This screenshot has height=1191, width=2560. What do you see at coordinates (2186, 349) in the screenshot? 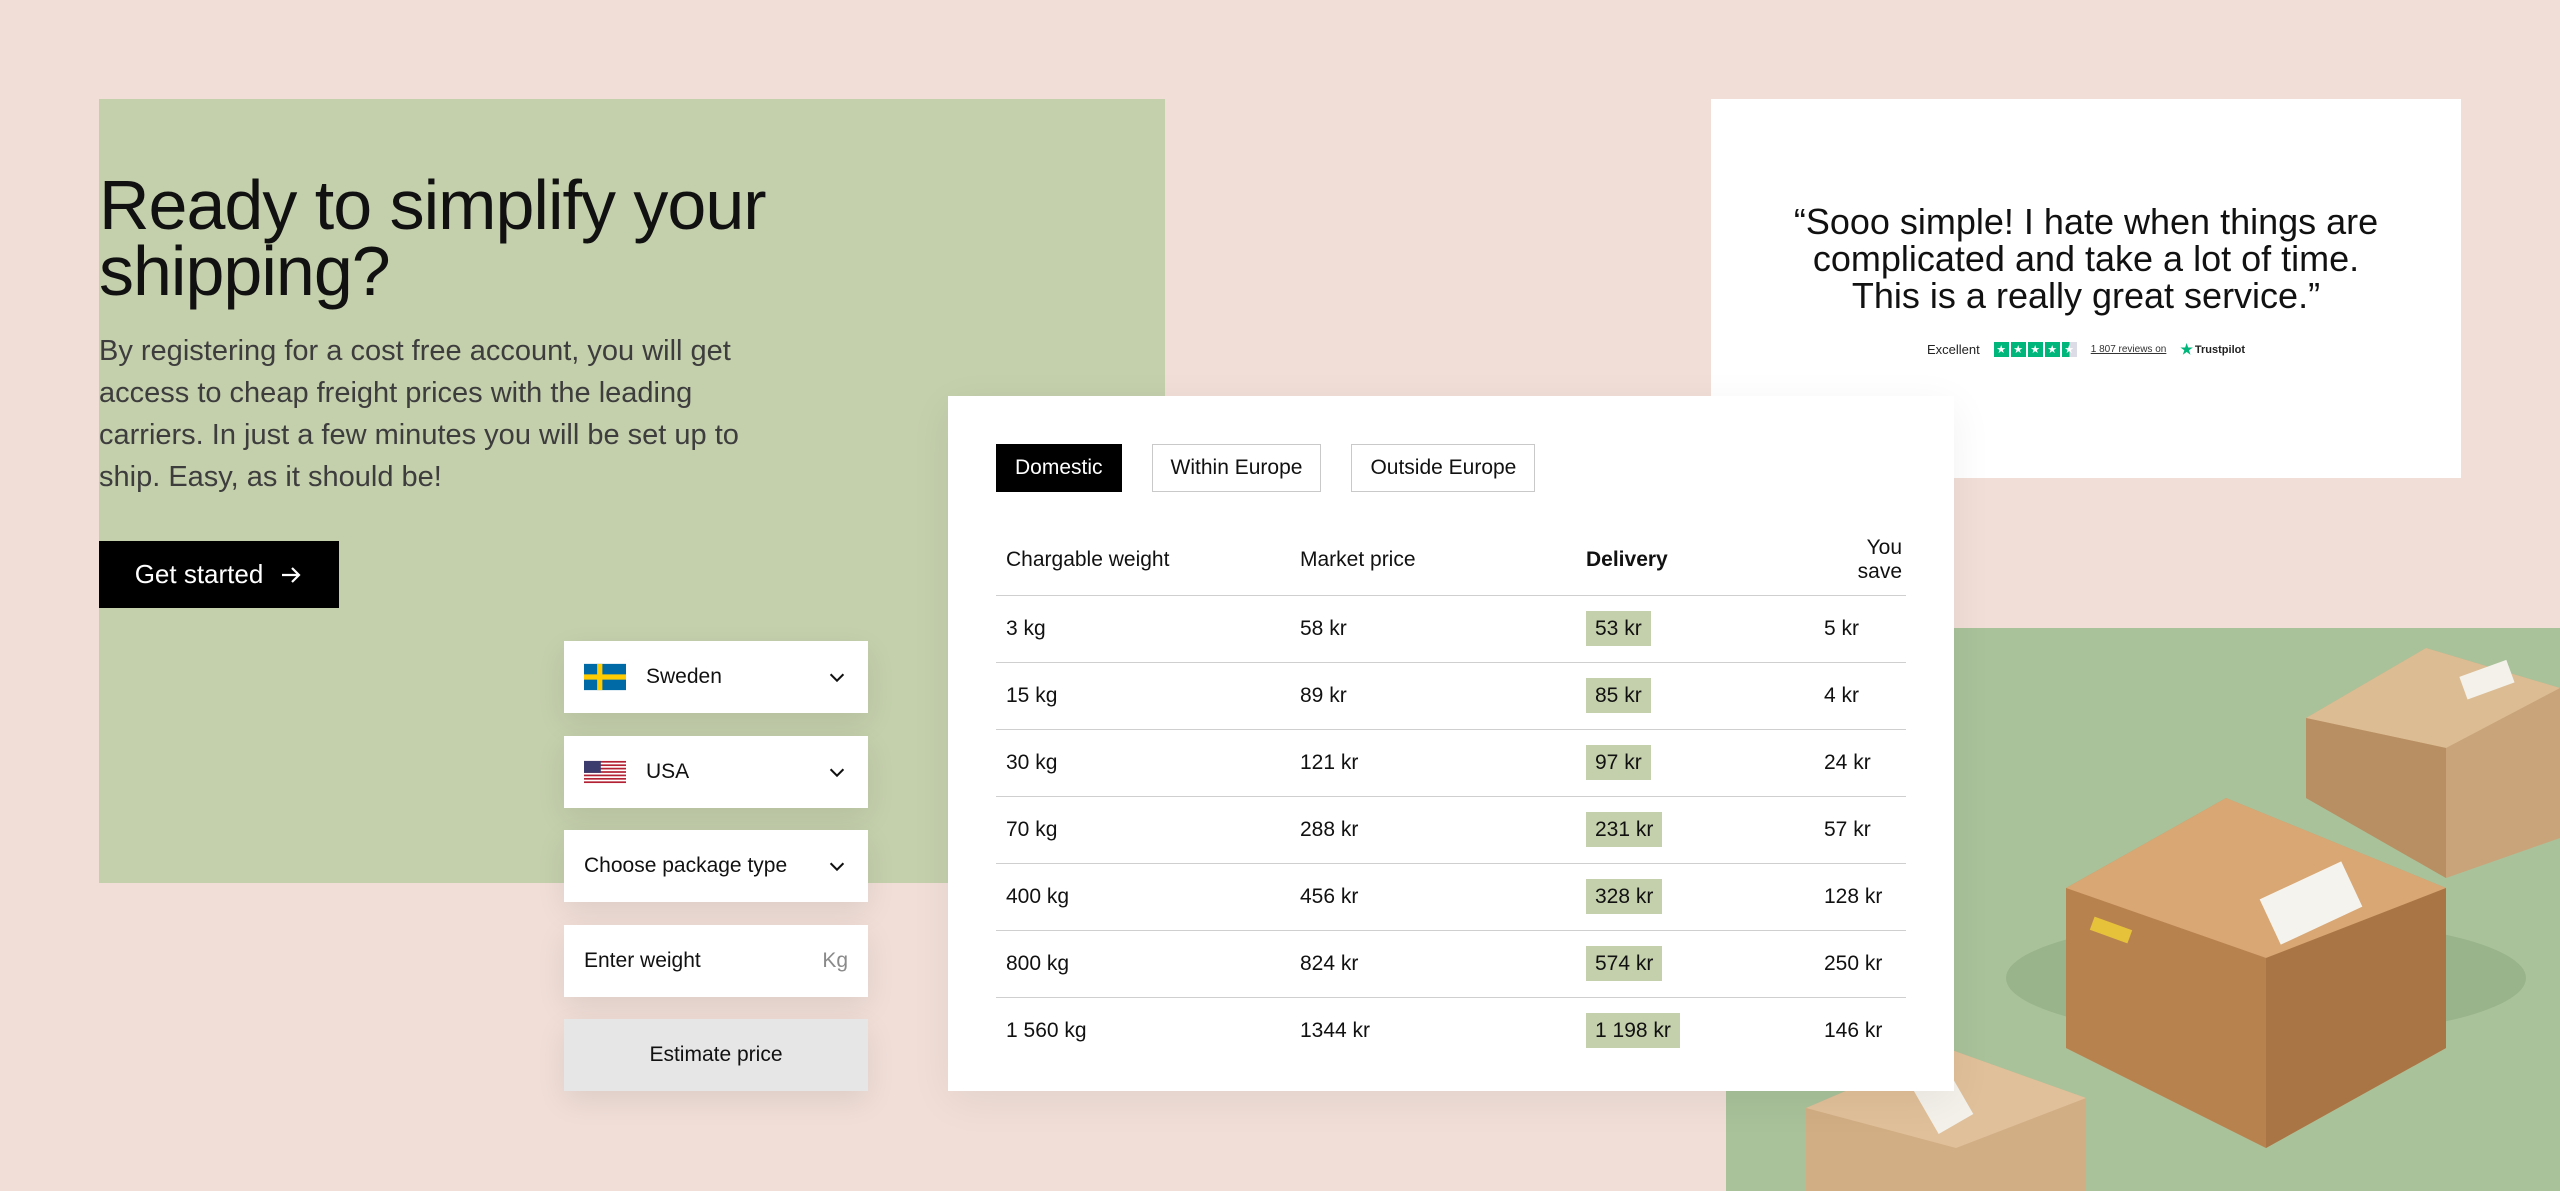
I see `trustpilot-star-icon: ★` at bounding box center [2186, 349].